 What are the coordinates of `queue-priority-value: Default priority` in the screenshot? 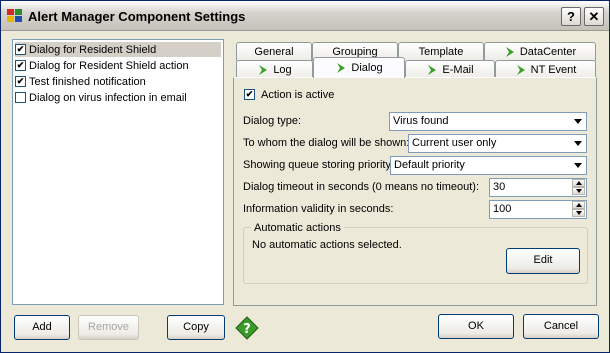 It's located at (429, 165).